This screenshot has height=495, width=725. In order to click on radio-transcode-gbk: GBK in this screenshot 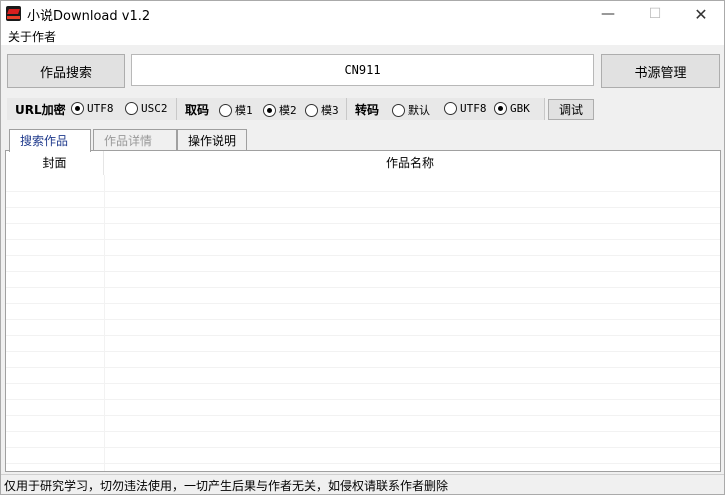, I will do `click(512, 108)`.